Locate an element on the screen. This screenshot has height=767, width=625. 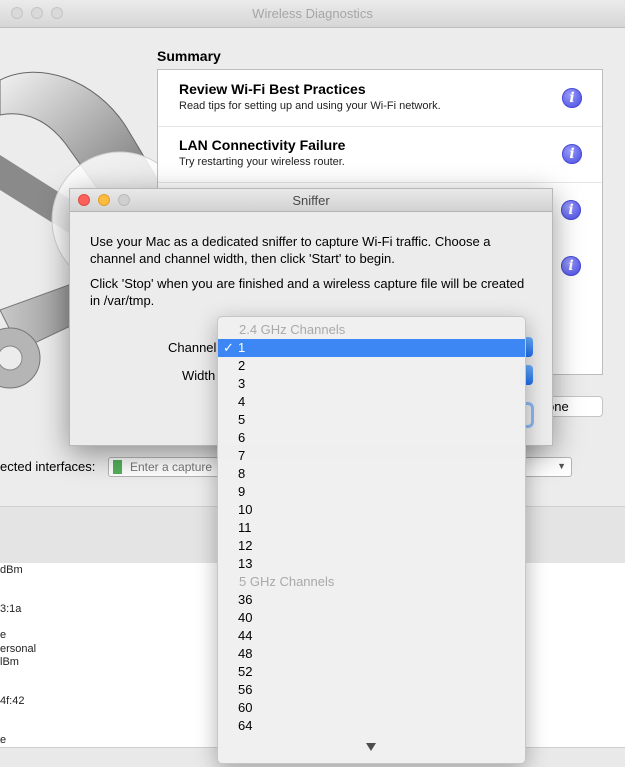
channel-menu-item-label: 9 is located at coordinates (242, 491).